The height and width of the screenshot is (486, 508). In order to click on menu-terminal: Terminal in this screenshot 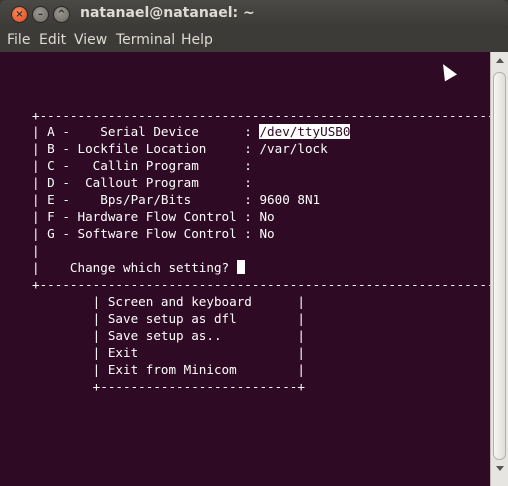, I will do `click(145, 40)`.